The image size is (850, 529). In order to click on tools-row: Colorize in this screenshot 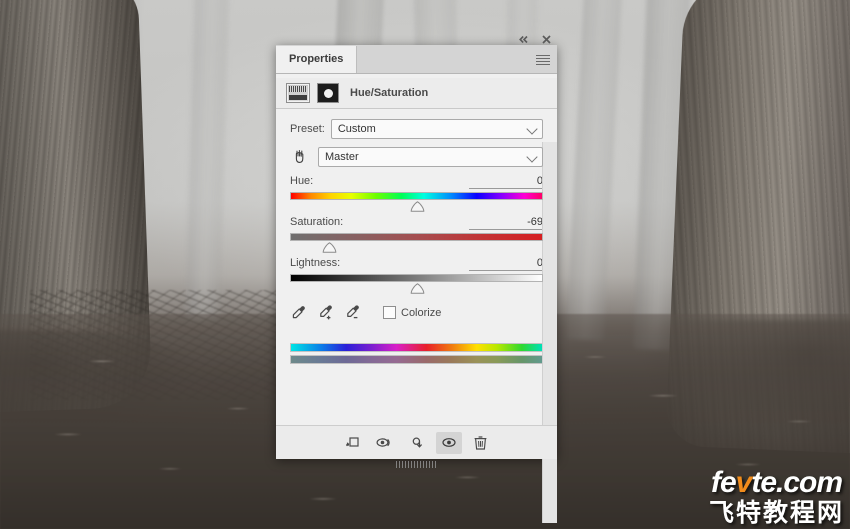, I will do `click(416, 312)`.